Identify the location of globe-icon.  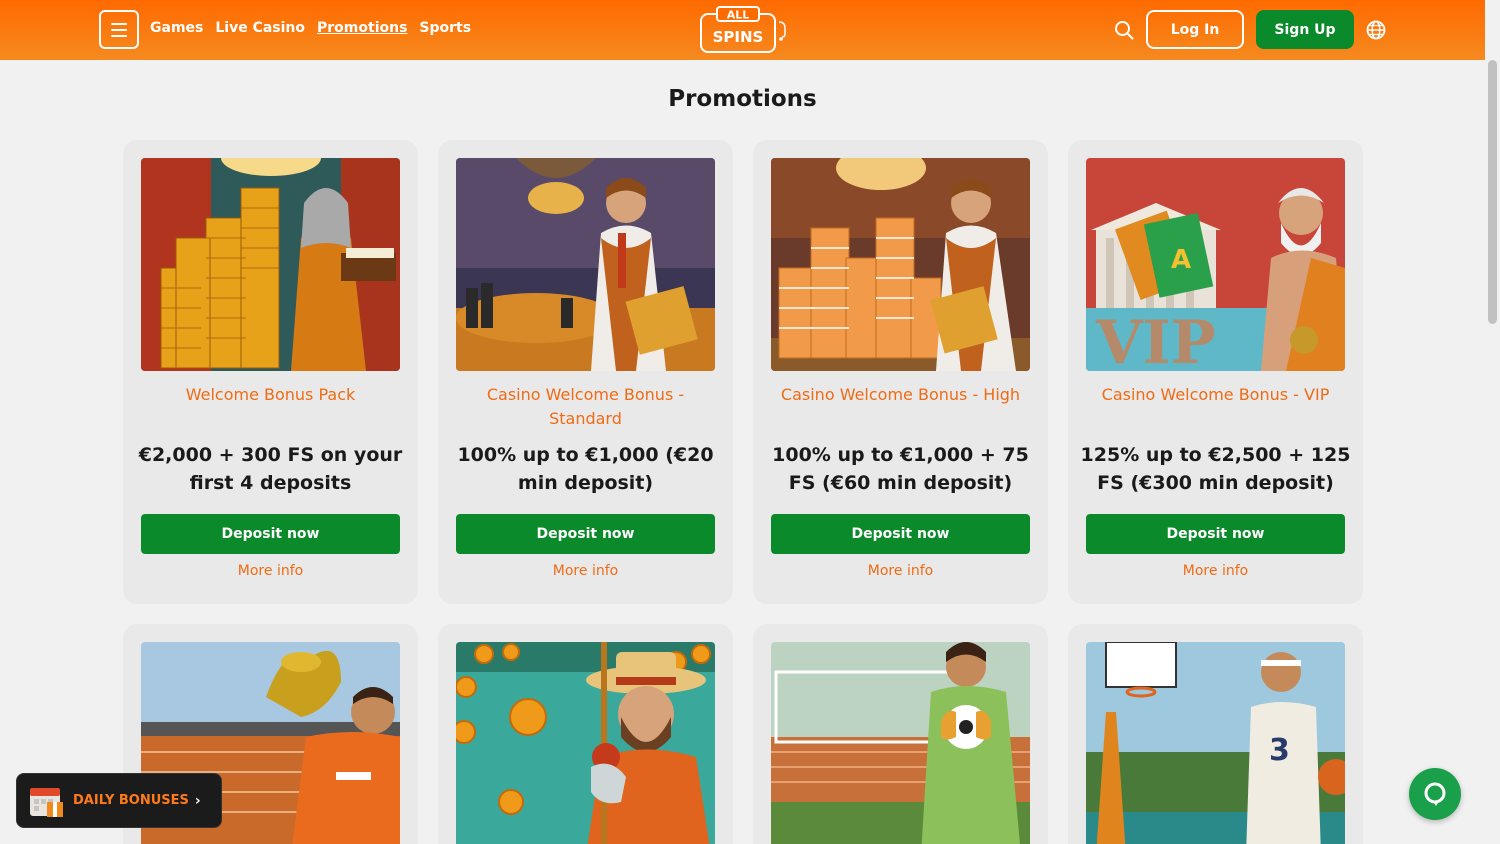
(1376, 30).